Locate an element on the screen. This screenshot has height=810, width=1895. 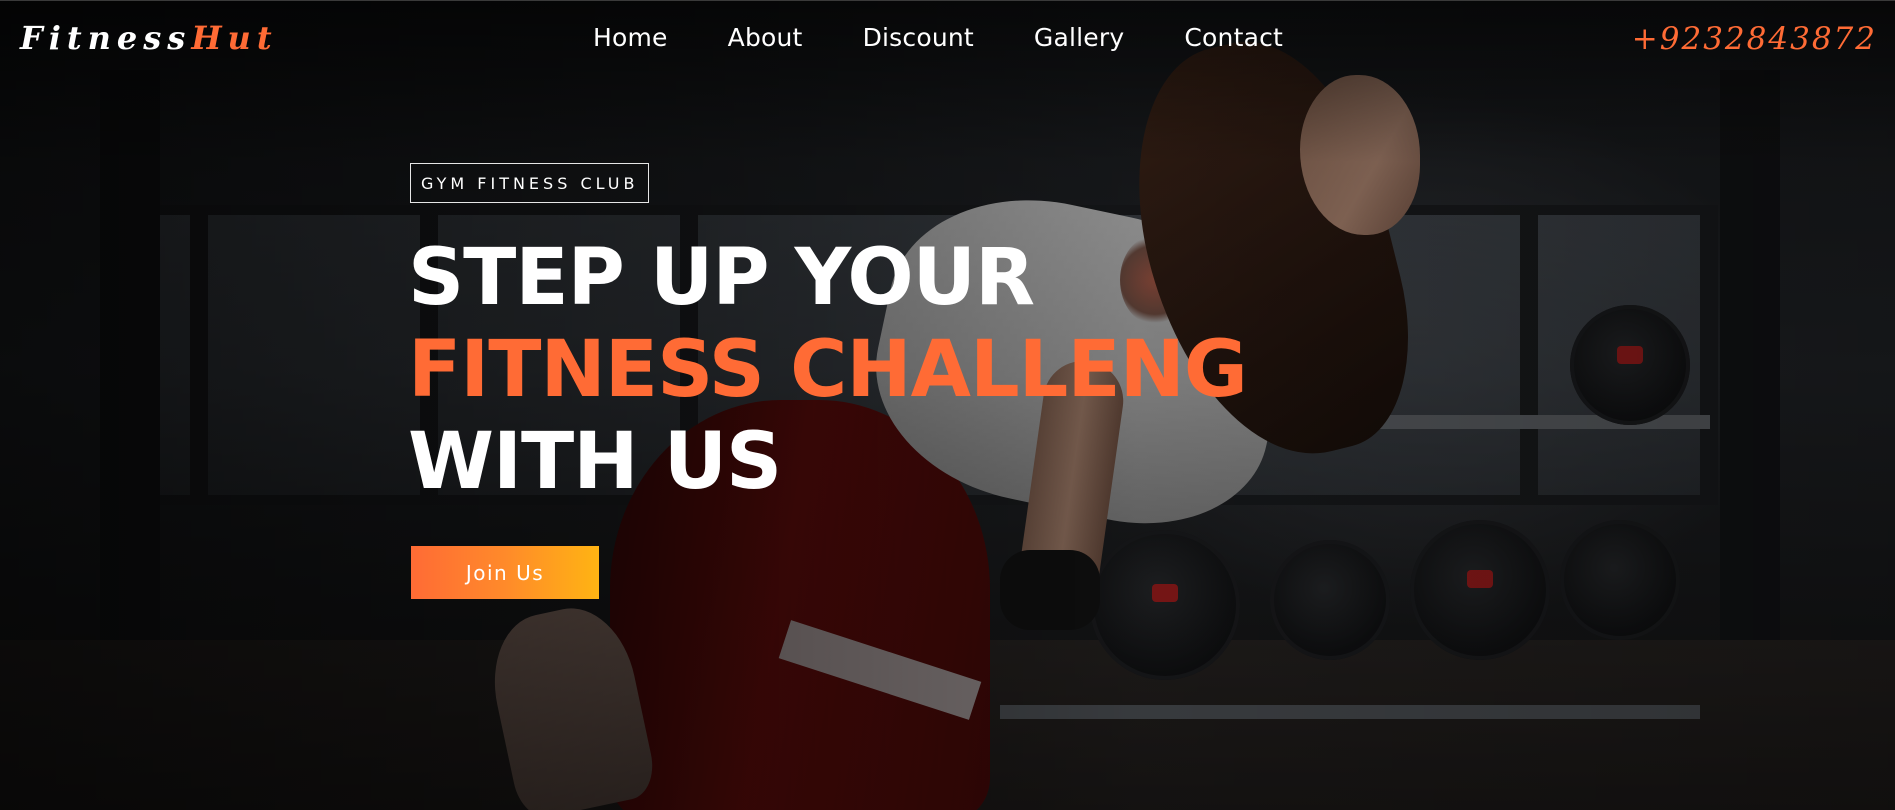
nav-links: Home About Discount Gallery Contact is located at coordinates (968, 37).